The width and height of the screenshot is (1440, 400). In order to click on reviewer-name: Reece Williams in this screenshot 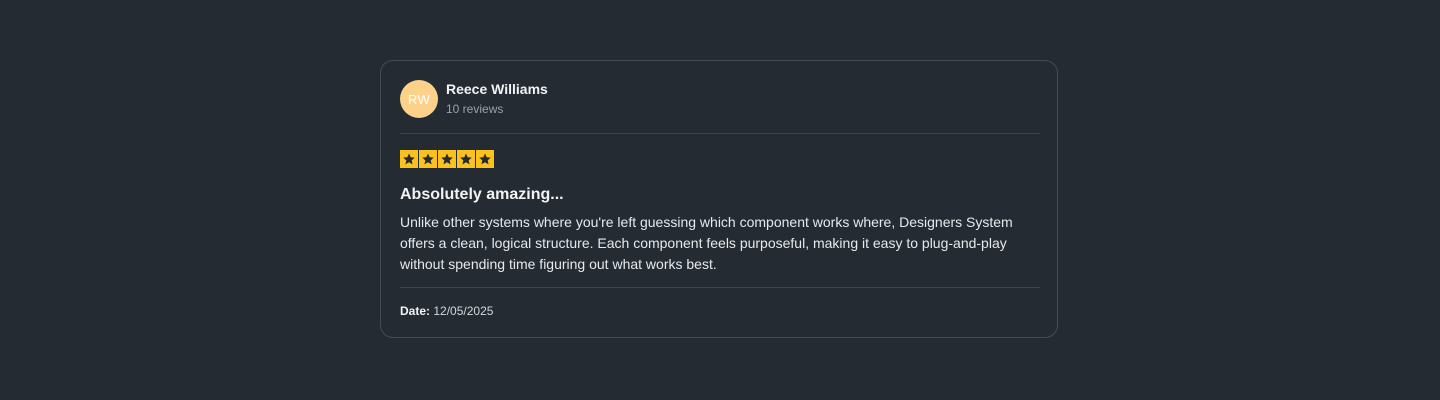, I will do `click(497, 89)`.